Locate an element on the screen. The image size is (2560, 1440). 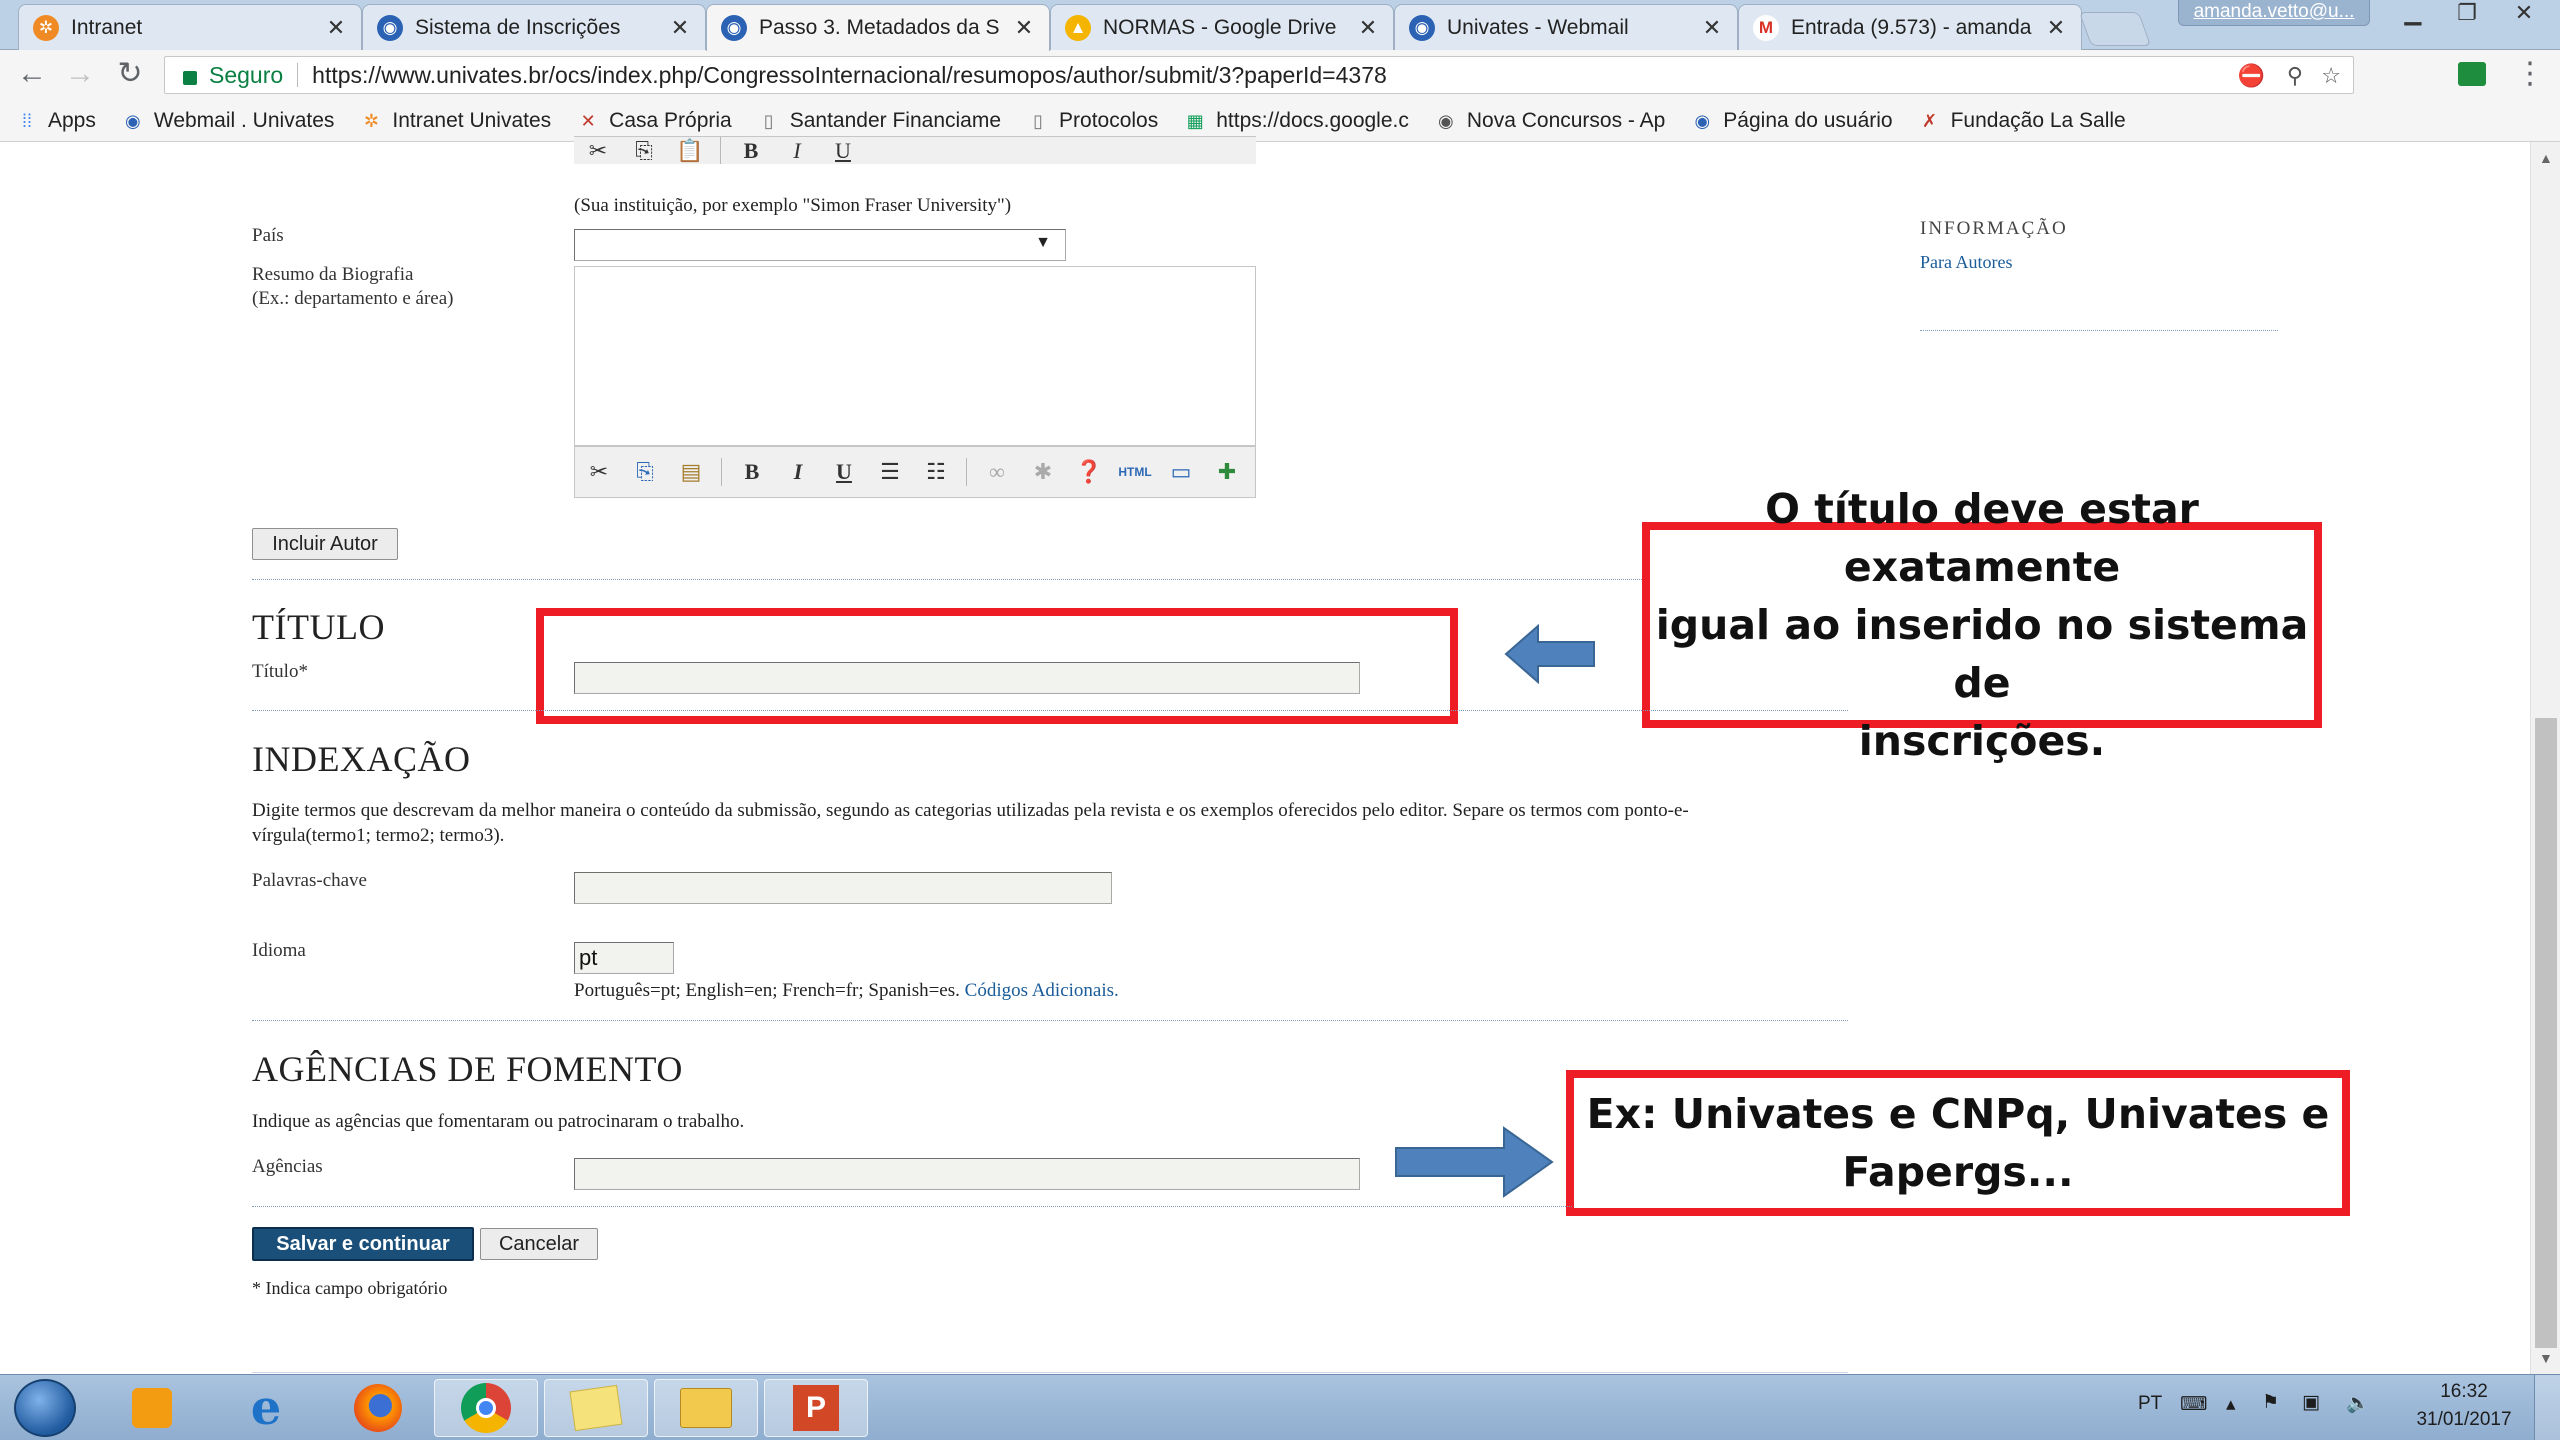
keywords-input is located at coordinates (843, 888).